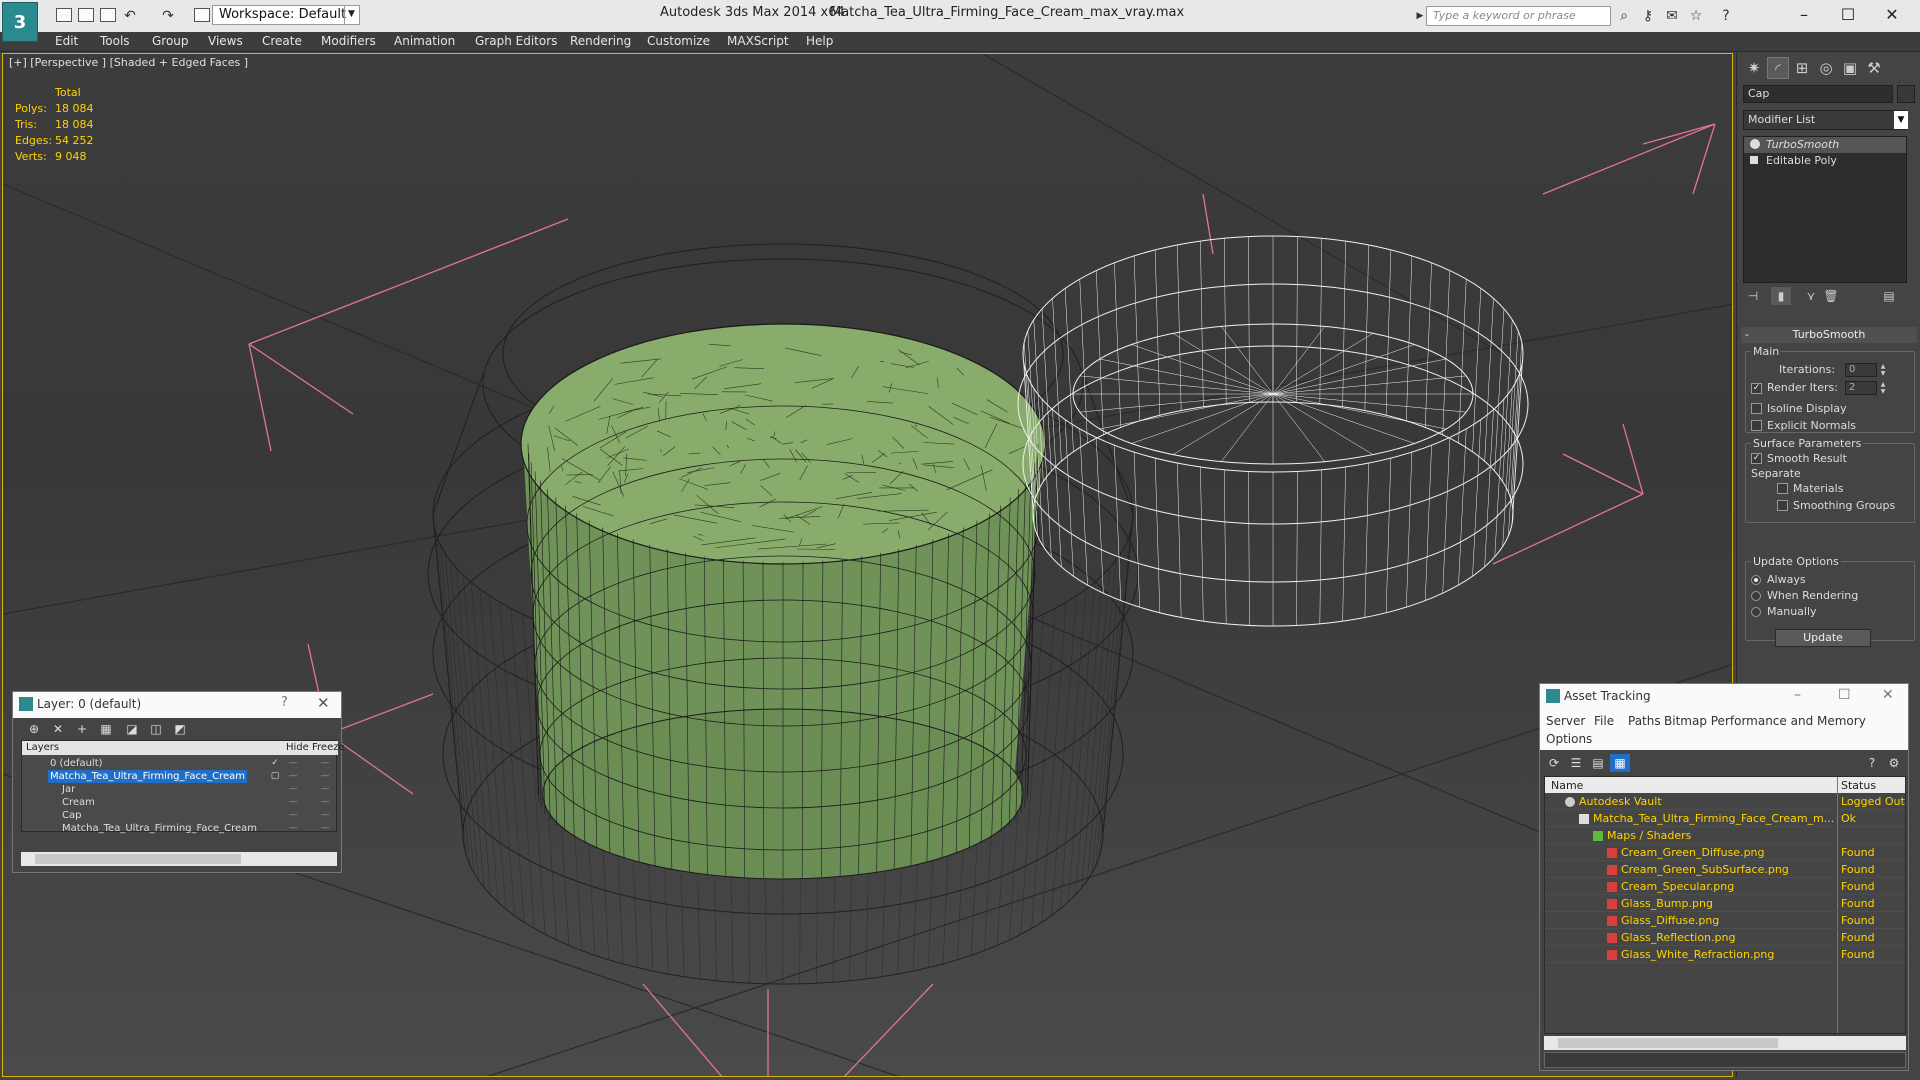 The image size is (1920, 1080). Describe the element at coordinates (1648, 16) in the screenshot. I see `subscription-icon: ⚷` at that location.